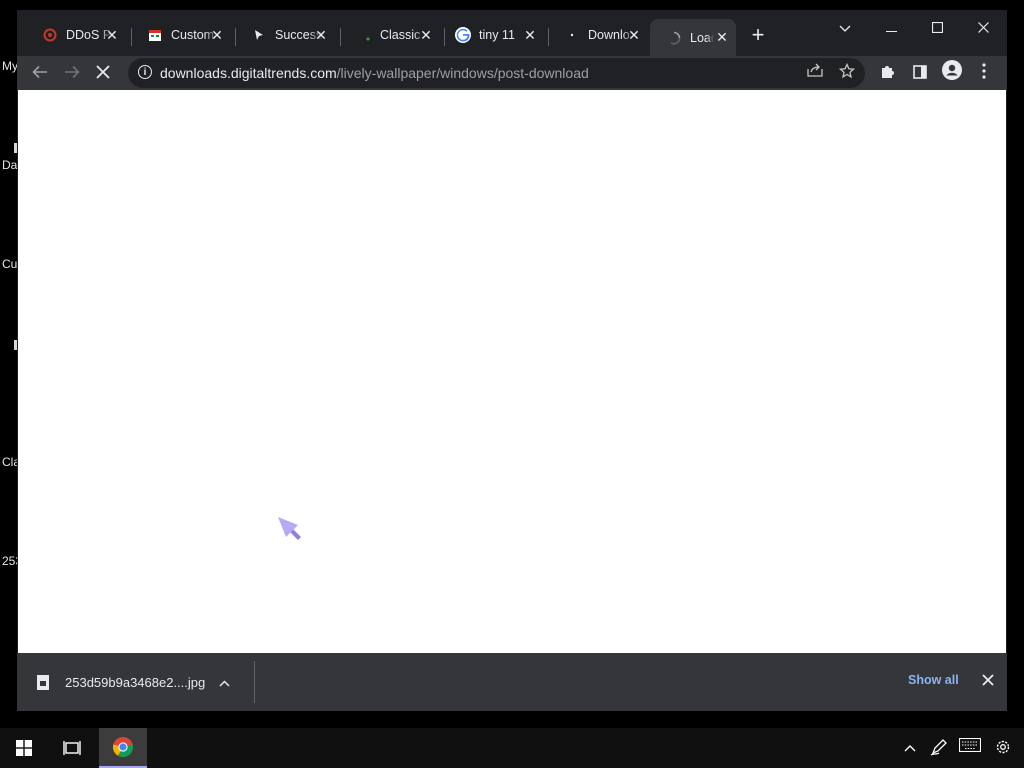  I want to click on start-windows-icon, so click(24, 748).